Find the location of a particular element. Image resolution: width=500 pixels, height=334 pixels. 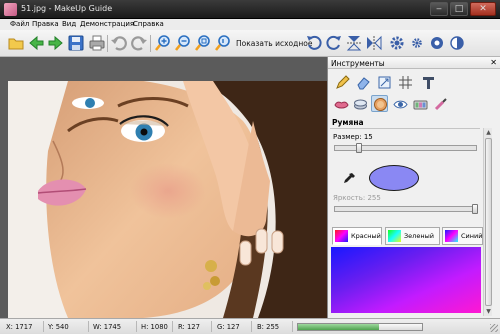

arrow-right-icon is located at coordinates (55, 43).